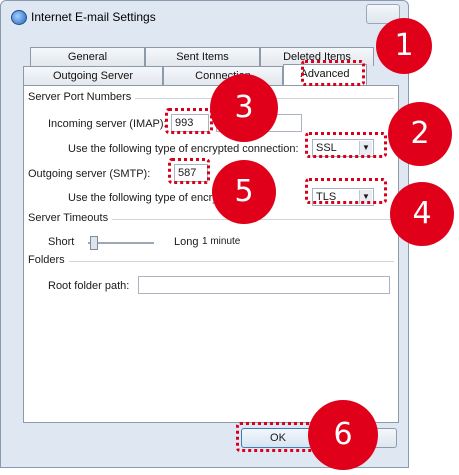  What do you see at coordinates (93, 17) in the screenshot?
I see `window-title: Internet E-mail Settings` at bounding box center [93, 17].